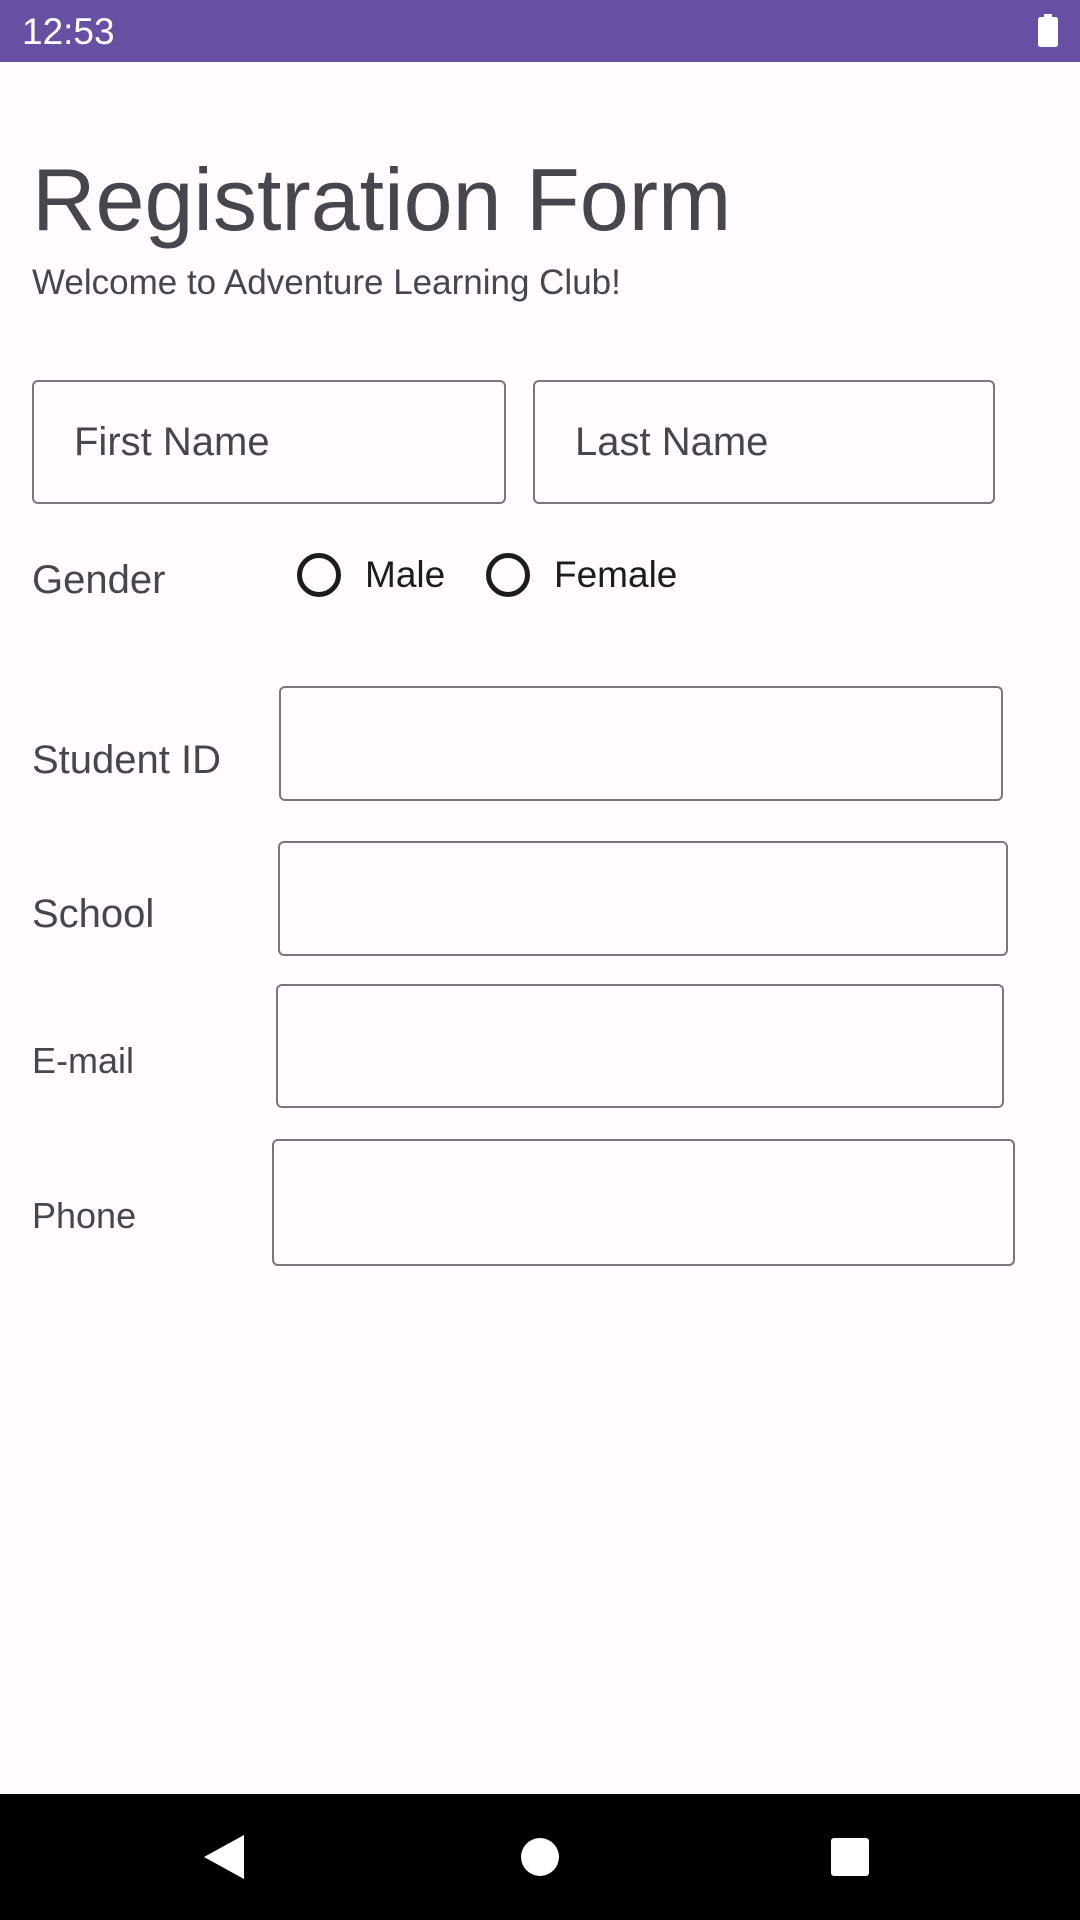  I want to click on first-name-input, so click(269, 442).